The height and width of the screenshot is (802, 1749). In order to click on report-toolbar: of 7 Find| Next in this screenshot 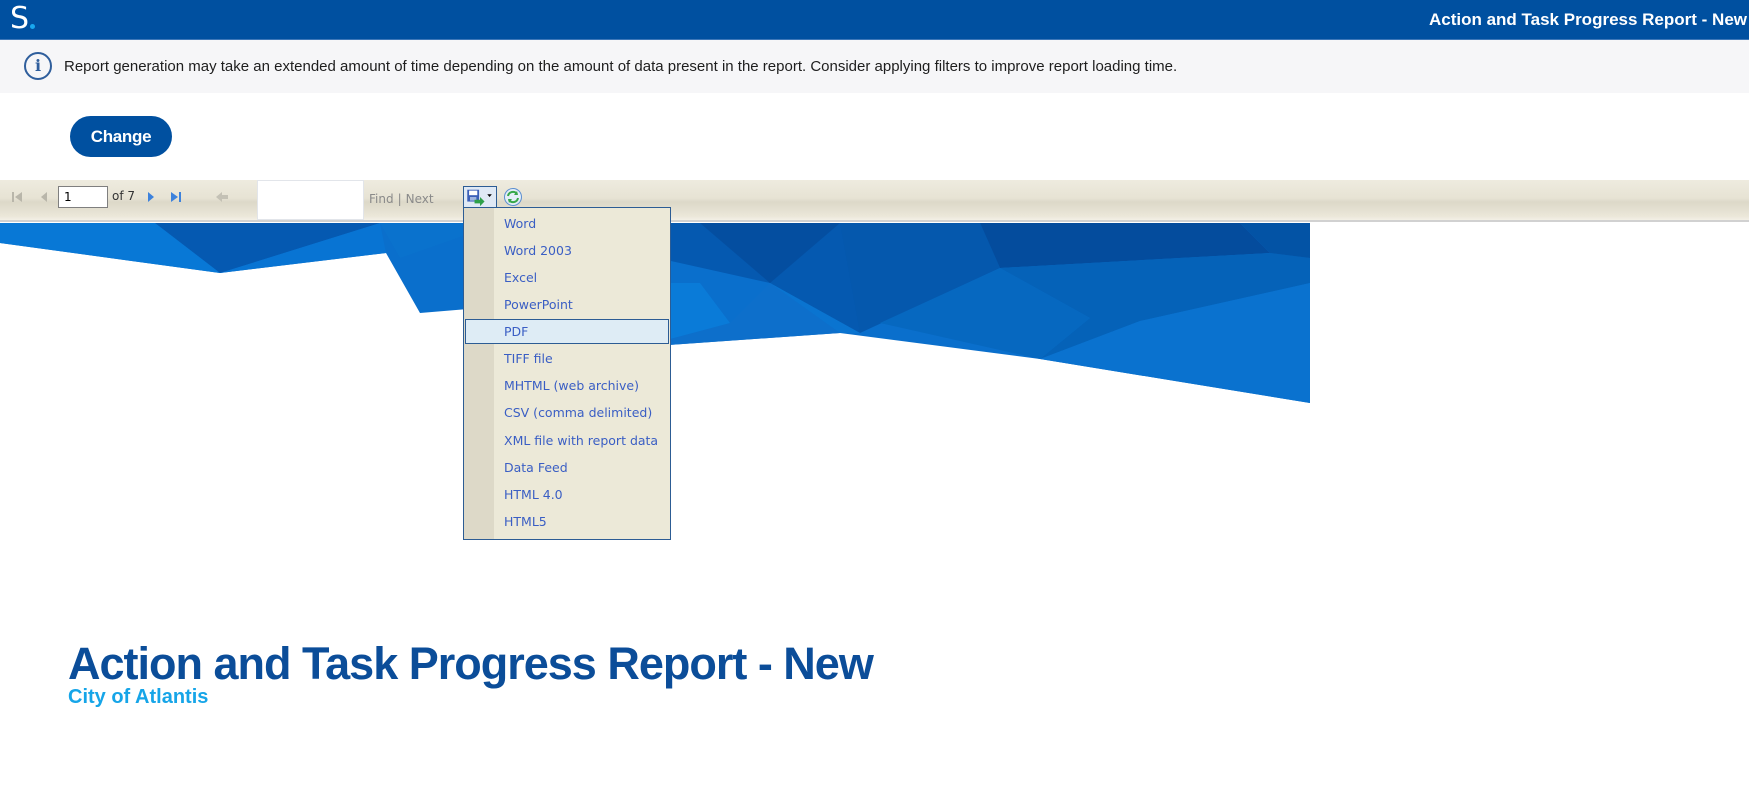, I will do `click(874, 201)`.